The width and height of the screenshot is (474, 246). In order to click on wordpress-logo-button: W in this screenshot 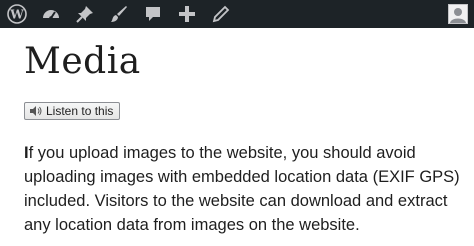, I will do `click(17, 14)`.